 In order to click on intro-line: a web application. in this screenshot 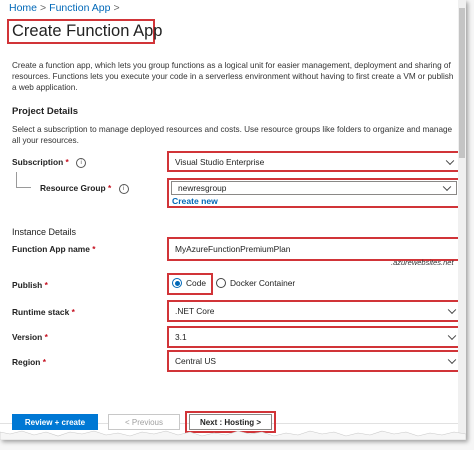, I will do `click(45, 87)`.